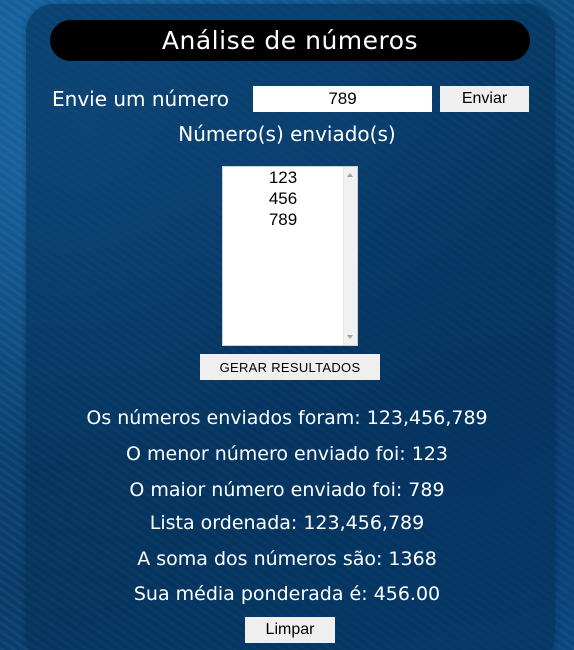 This screenshot has width=574, height=650. What do you see at coordinates (287, 559) in the screenshot?
I see `result-sum: A soma dos números são: 1368` at bounding box center [287, 559].